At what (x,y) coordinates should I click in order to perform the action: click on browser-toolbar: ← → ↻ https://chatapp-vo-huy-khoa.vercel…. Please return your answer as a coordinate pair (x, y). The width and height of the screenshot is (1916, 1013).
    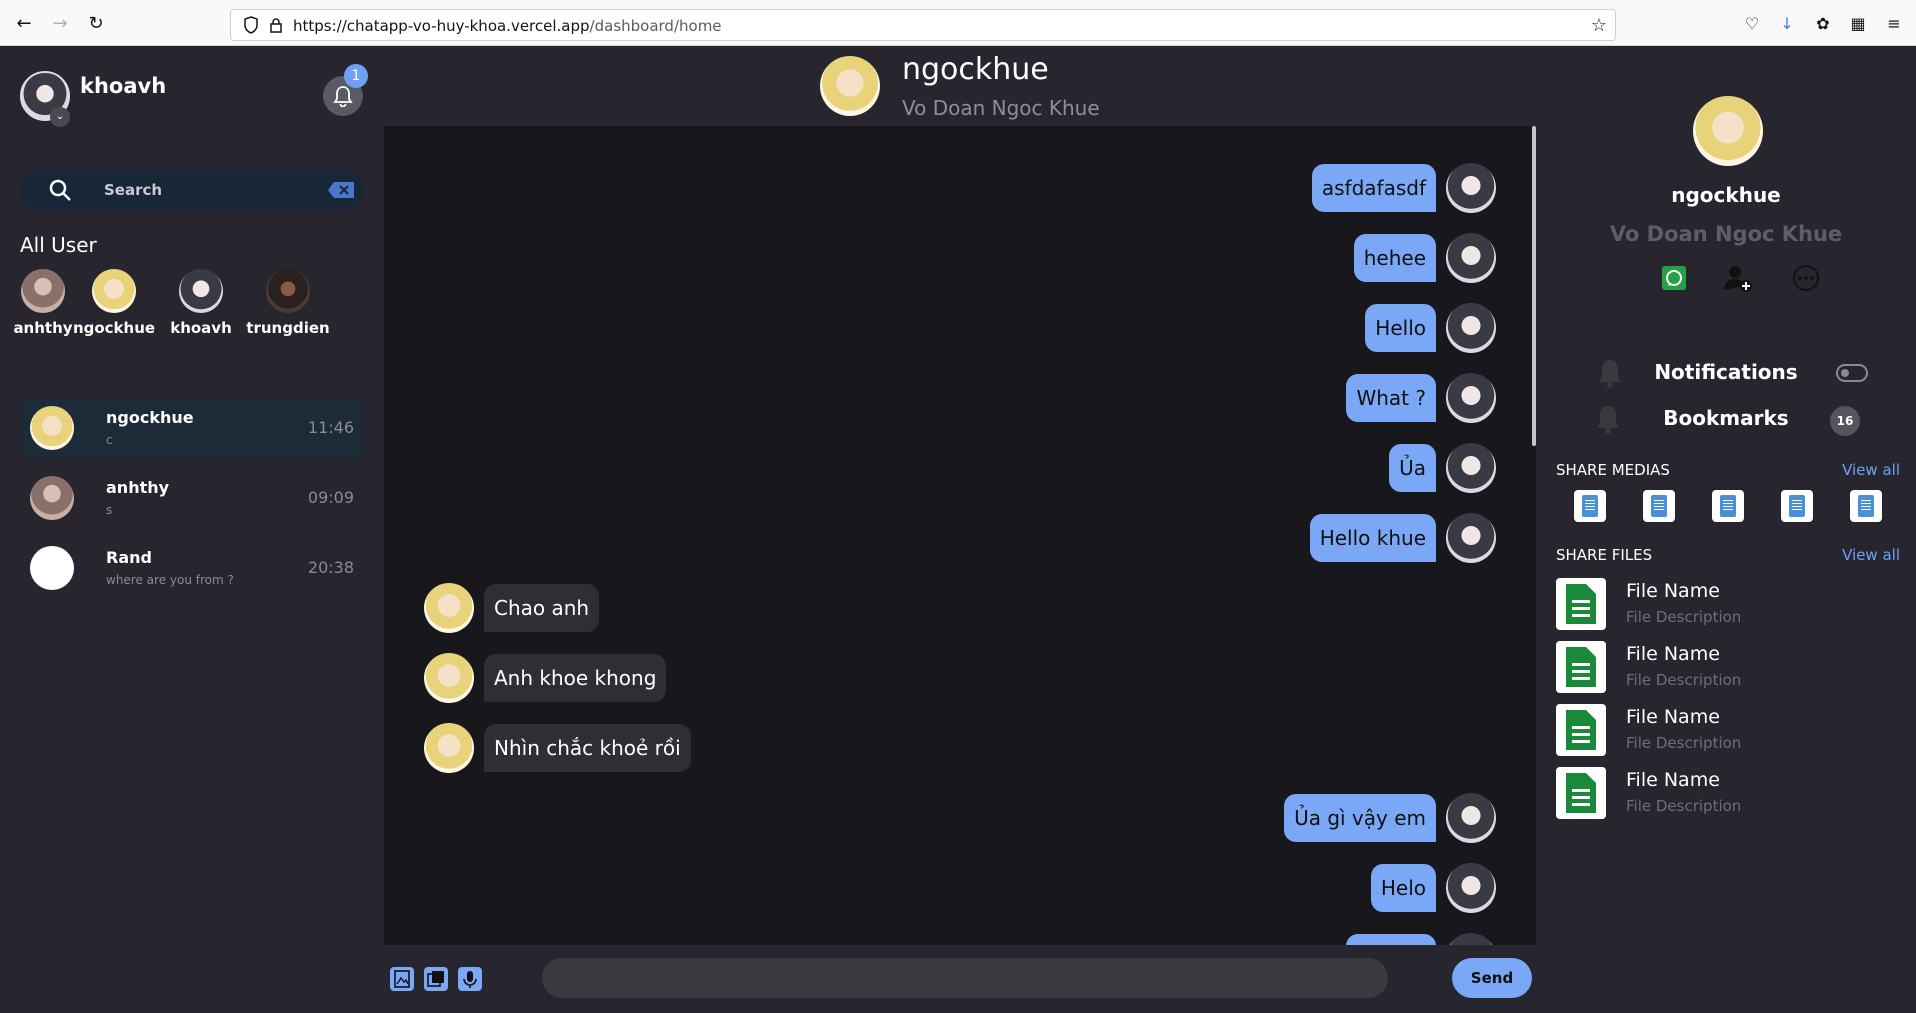
    Looking at the image, I should click on (958, 23).